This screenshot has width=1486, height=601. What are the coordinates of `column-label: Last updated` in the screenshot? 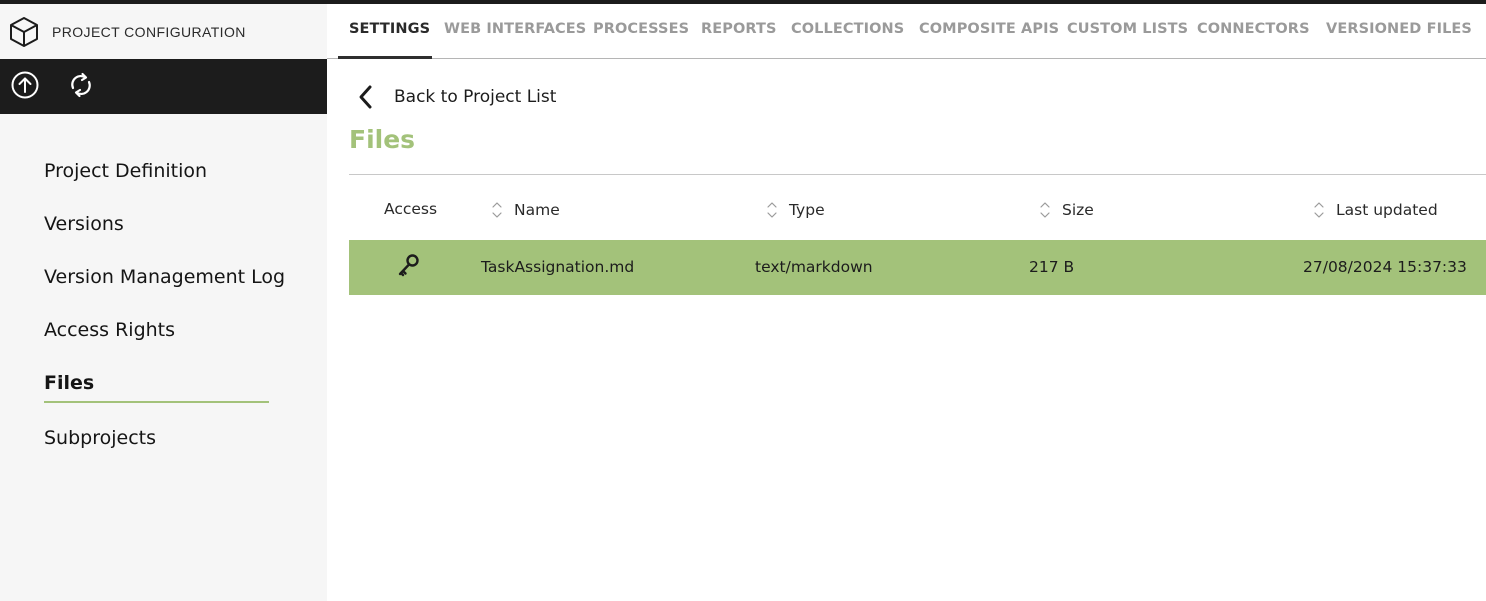 It's located at (1387, 210).